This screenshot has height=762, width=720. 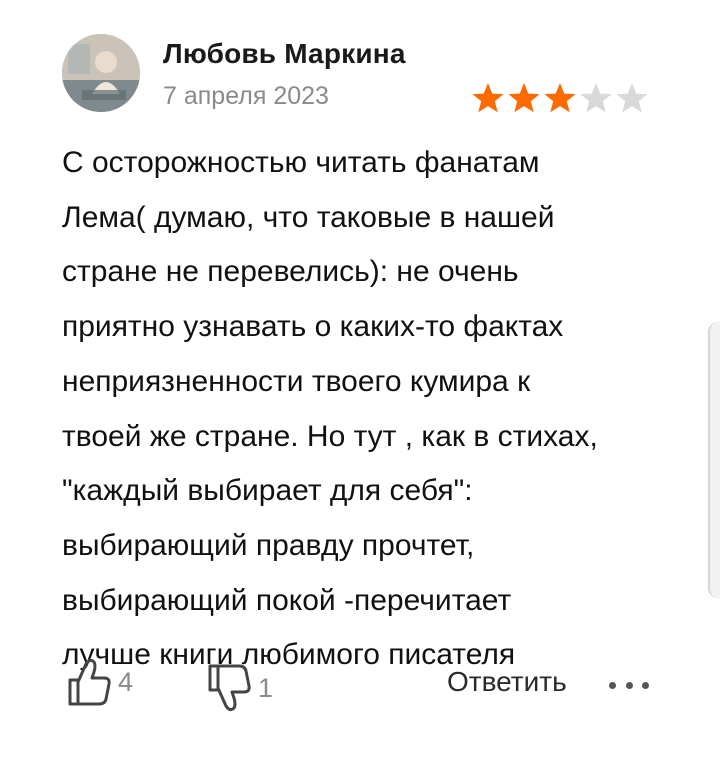 What do you see at coordinates (301, 162) in the screenshot?
I see `review-text-line: С осторожностью читать фанатам` at bounding box center [301, 162].